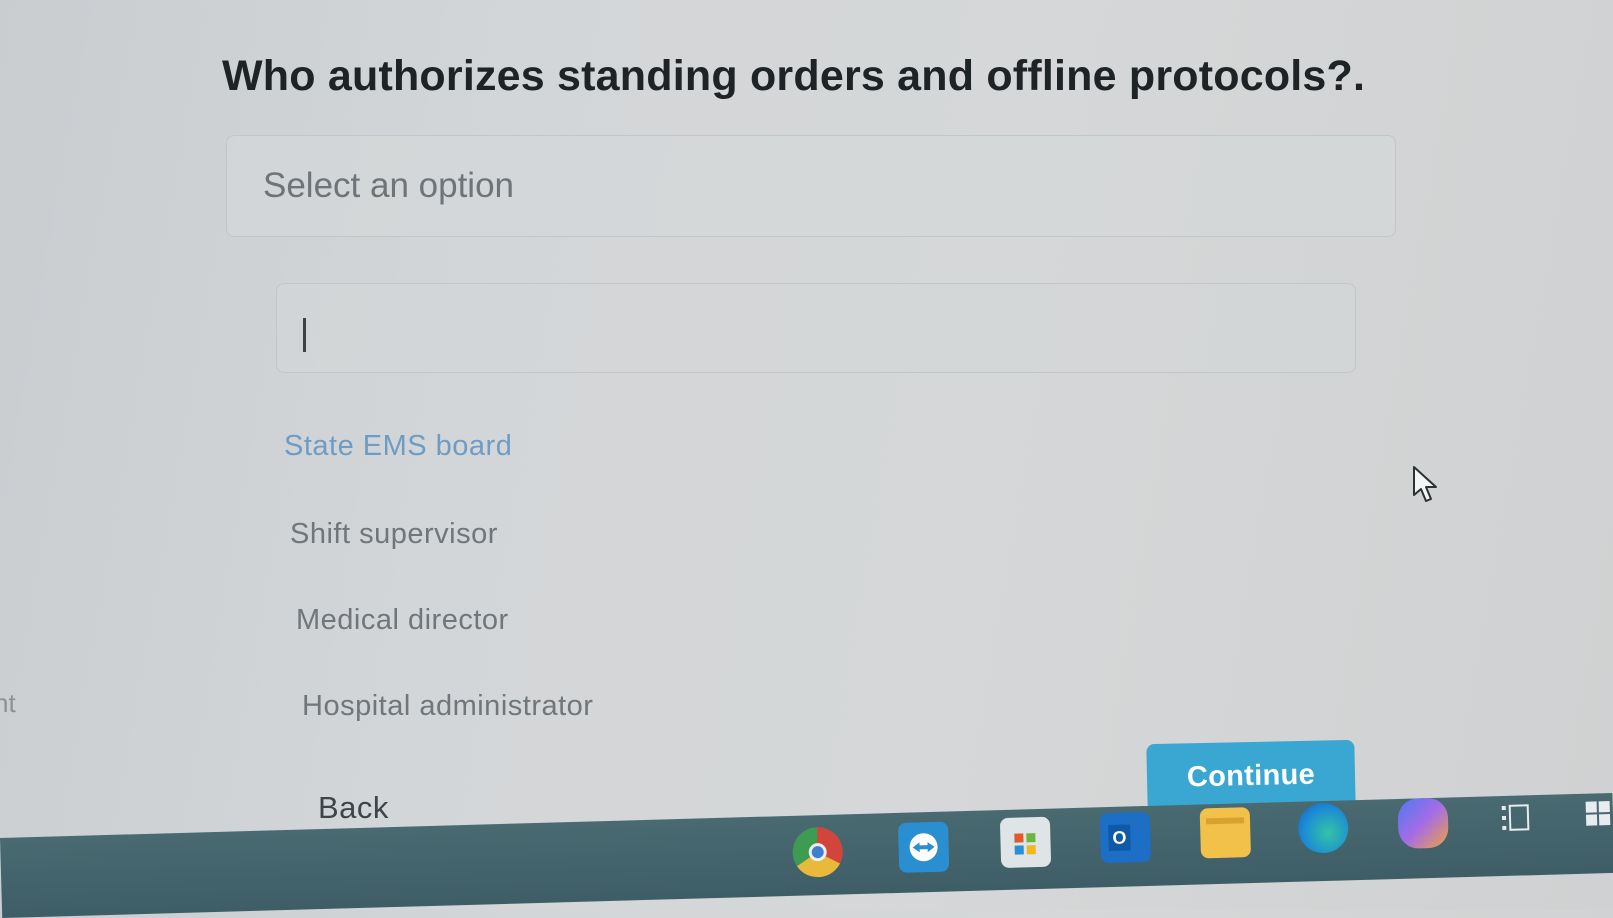 The height and width of the screenshot is (918, 1613). I want to click on store-icon, so click(1025, 842).